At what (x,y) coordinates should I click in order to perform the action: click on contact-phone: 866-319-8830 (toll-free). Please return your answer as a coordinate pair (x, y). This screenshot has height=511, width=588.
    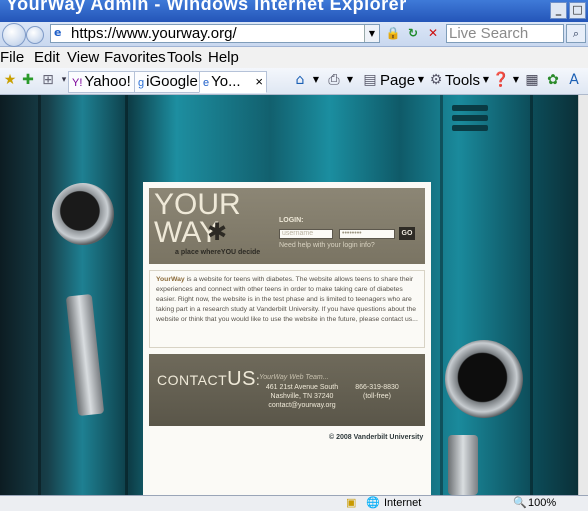
    Looking at the image, I should click on (377, 392).